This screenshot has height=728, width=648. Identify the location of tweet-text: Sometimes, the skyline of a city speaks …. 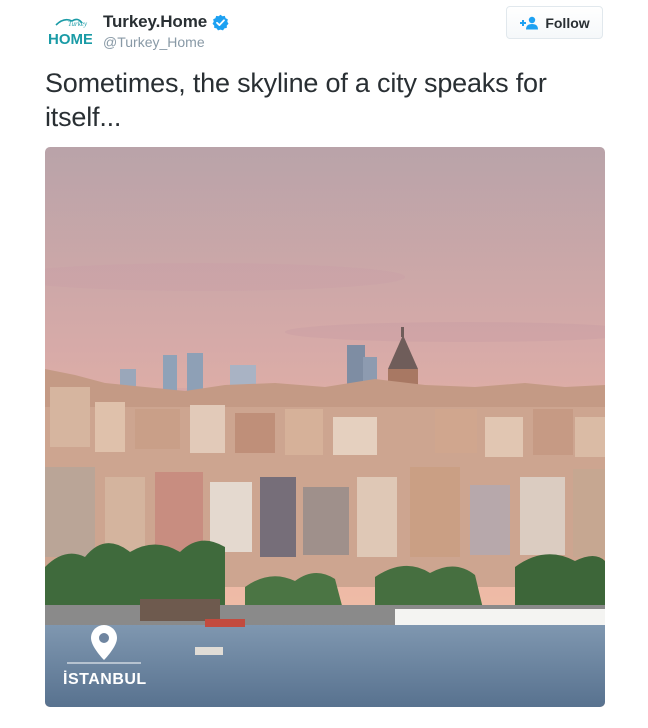
(296, 100).